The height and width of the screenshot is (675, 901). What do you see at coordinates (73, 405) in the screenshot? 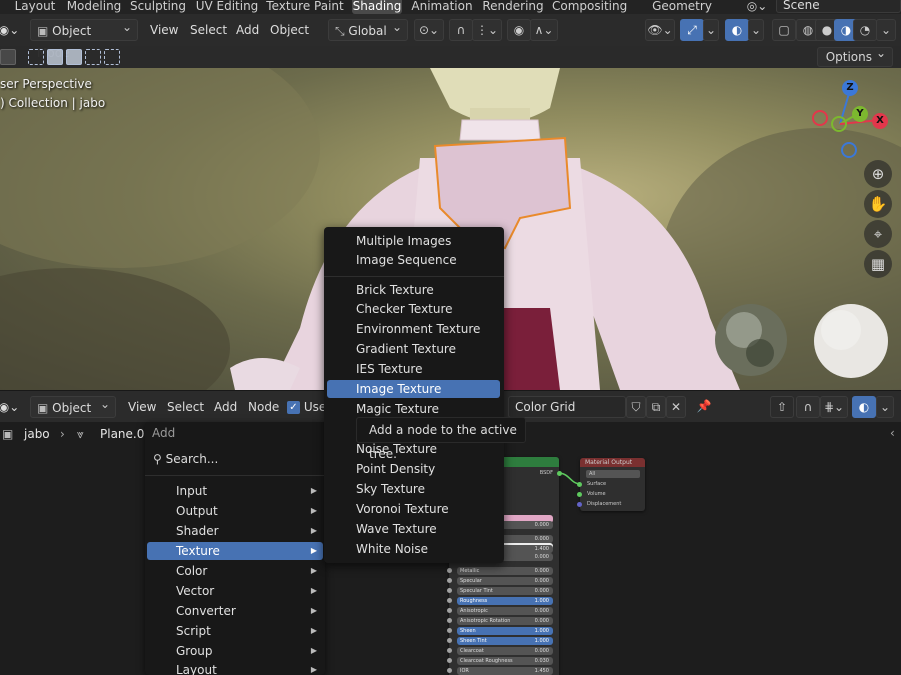
I see `shader-type-dropdown: ▣ Object` at bounding box center [73, 405].